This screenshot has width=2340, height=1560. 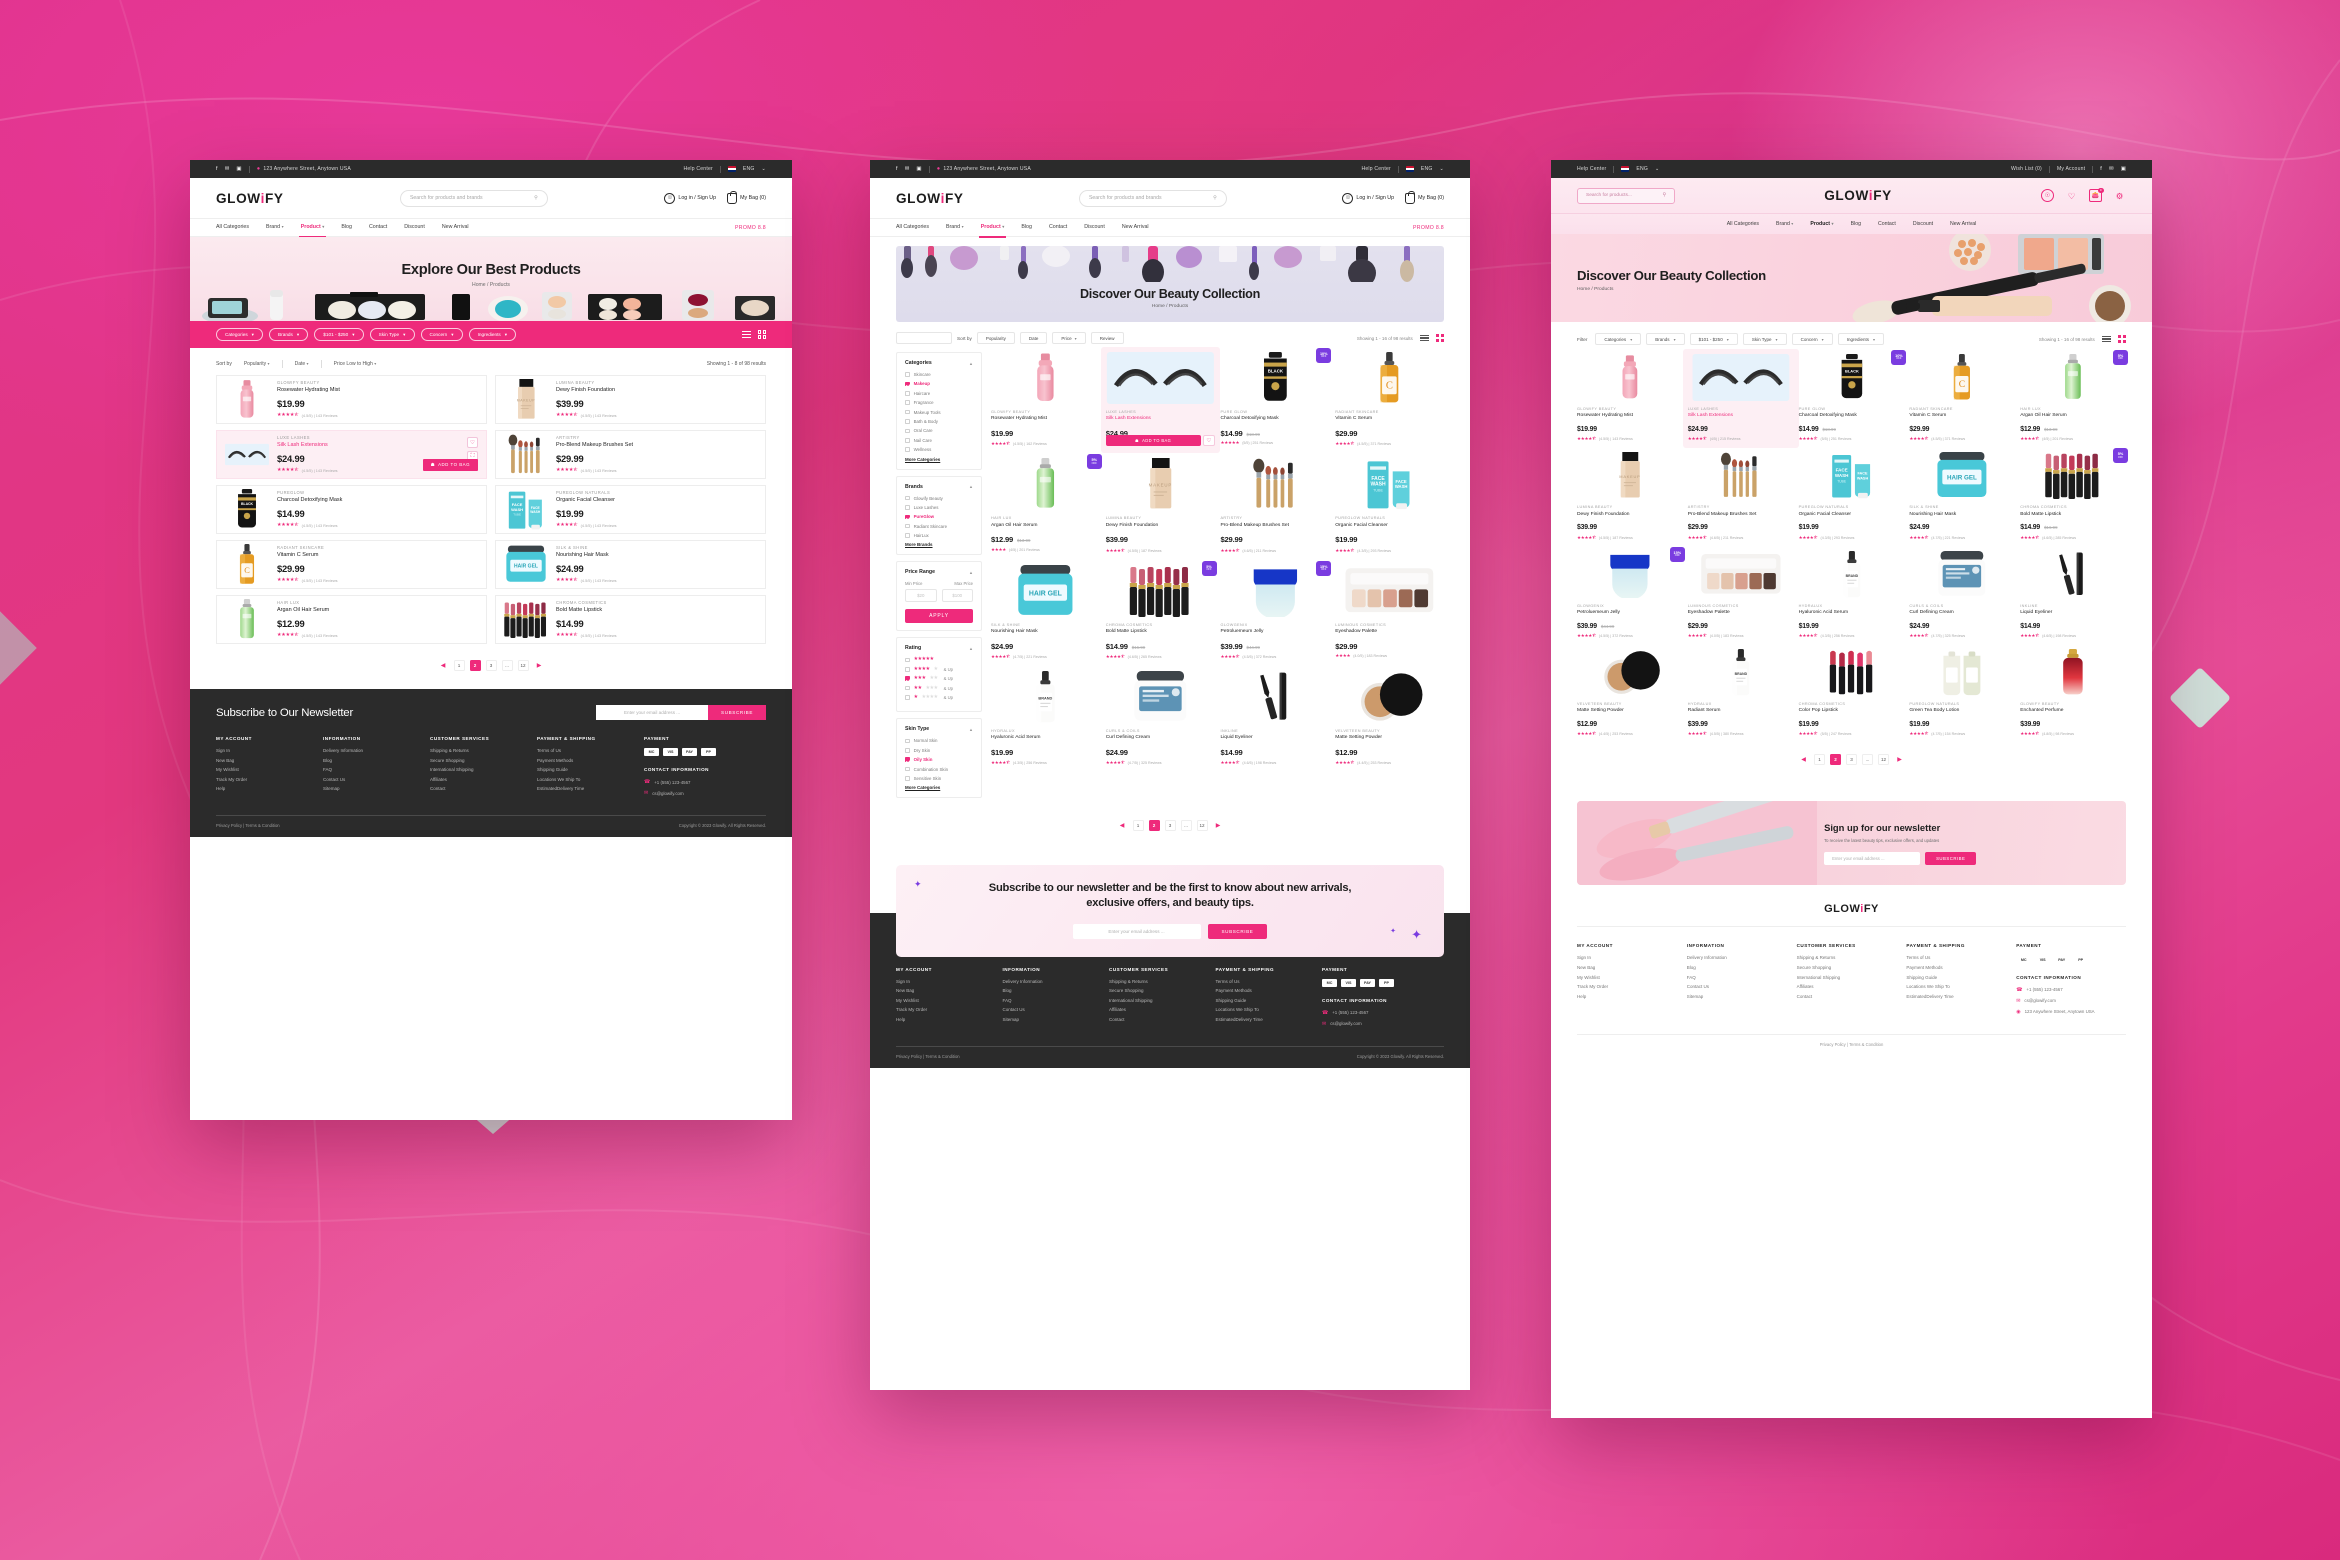 What do you see at coordinates (1742, 967) in the screenshot?
I see `footer-link: Blog` at bounding box center [1742, 967].